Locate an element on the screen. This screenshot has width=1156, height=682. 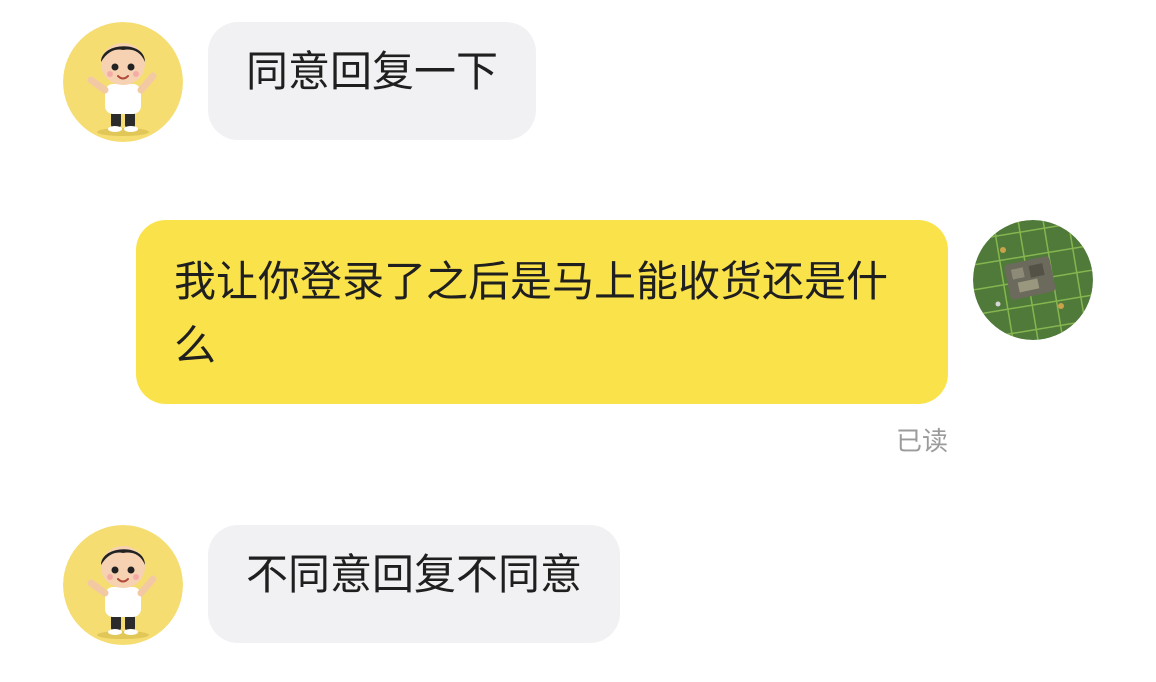
incoming-message-bubble: 不同意回复不同意 is located at coordinates (414, 584).